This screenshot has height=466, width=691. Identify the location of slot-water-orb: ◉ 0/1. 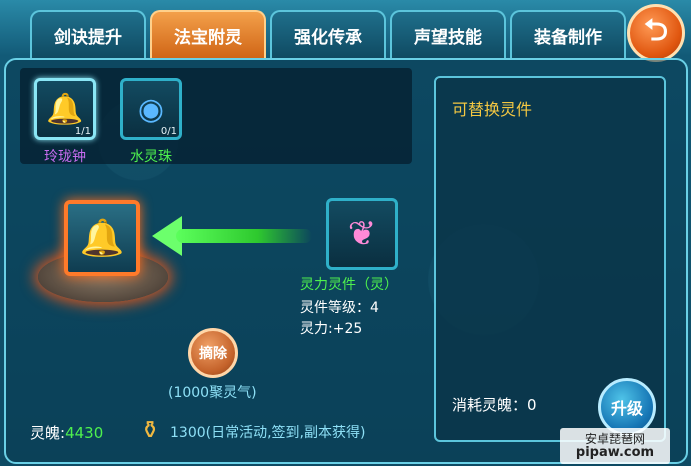
(151, 109).